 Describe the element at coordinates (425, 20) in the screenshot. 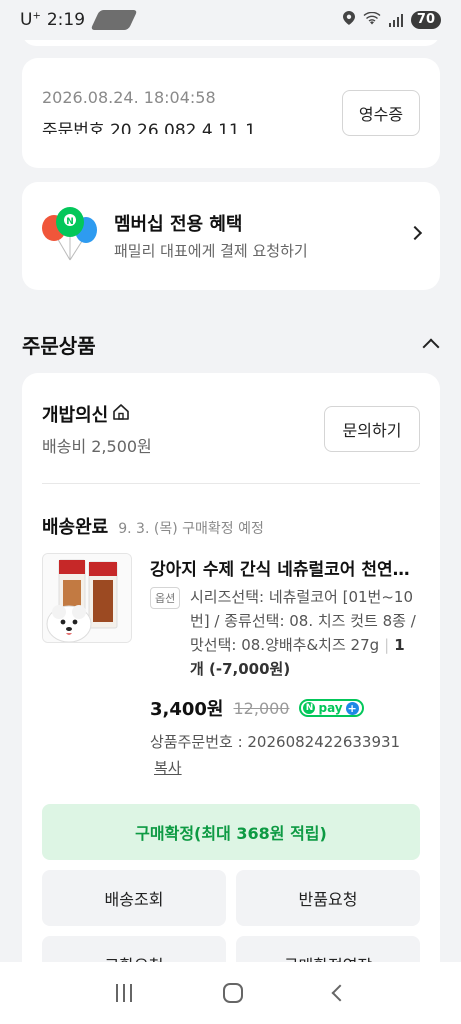

I see `battery-indicator: 70` at that location.